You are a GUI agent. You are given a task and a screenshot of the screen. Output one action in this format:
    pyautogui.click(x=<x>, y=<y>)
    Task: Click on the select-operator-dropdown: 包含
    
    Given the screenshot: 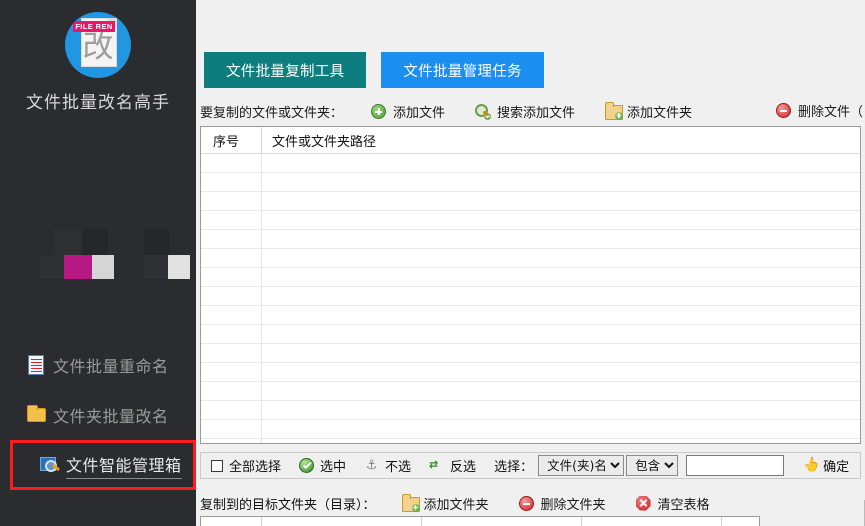 What is the action you would take?
    pyautogui.click(x=652, y=465)
    